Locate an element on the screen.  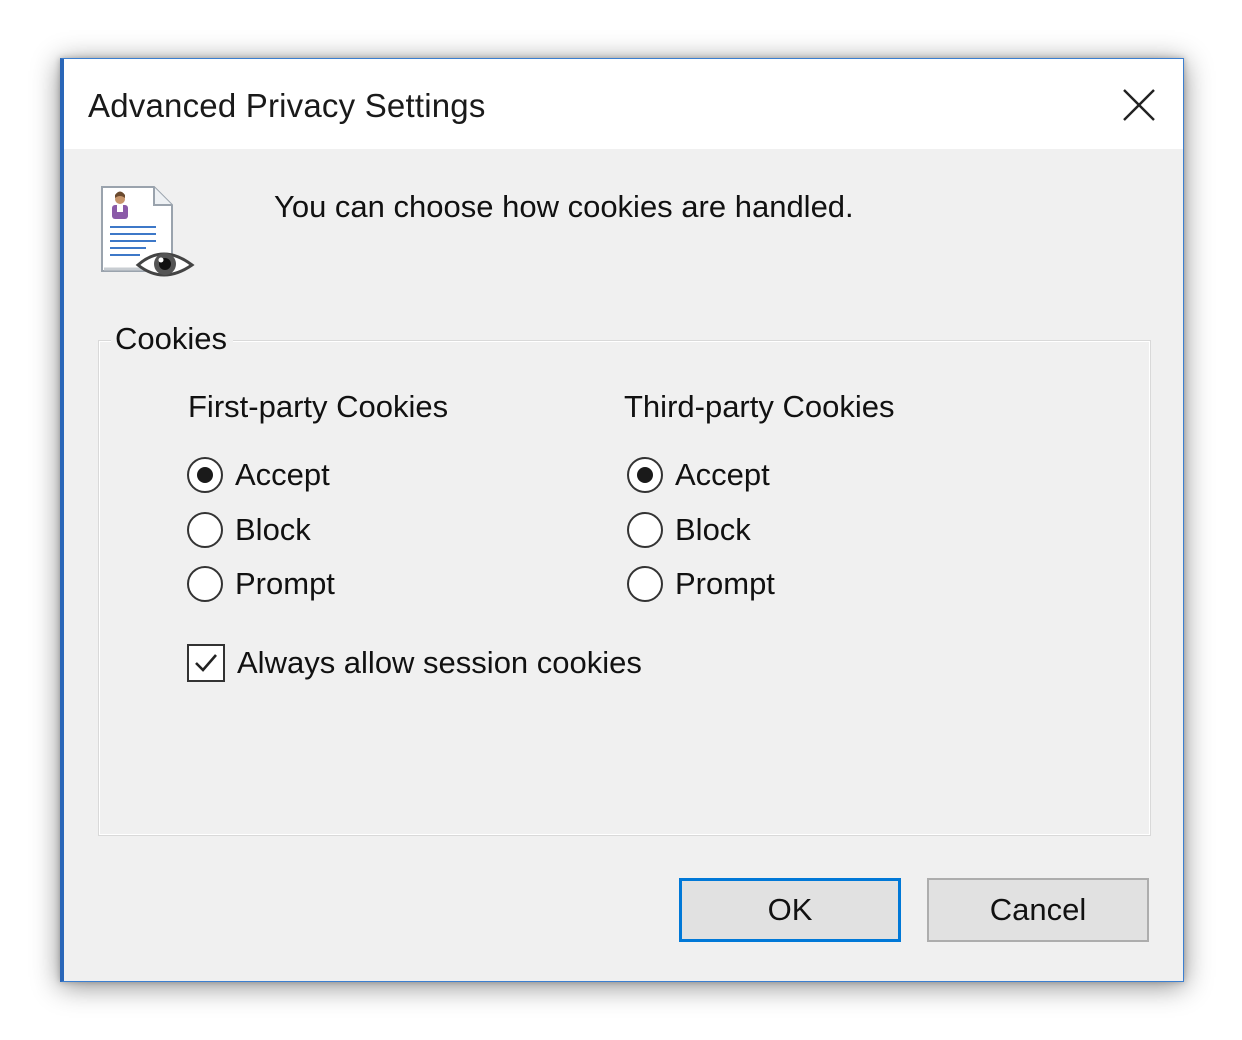
first-party-accept-option: Accept is located at coordinates (258, 475).